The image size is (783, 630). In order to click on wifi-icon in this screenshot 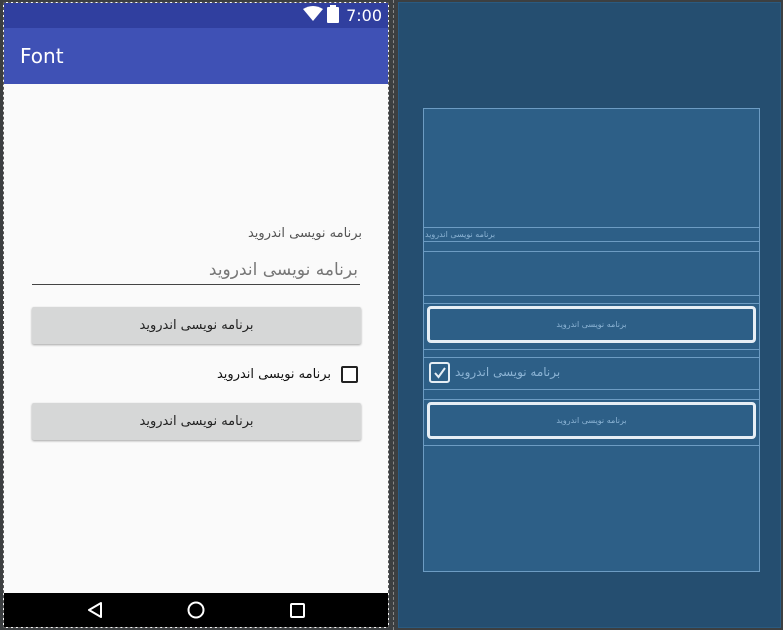, I will do `click(313, 15)`.